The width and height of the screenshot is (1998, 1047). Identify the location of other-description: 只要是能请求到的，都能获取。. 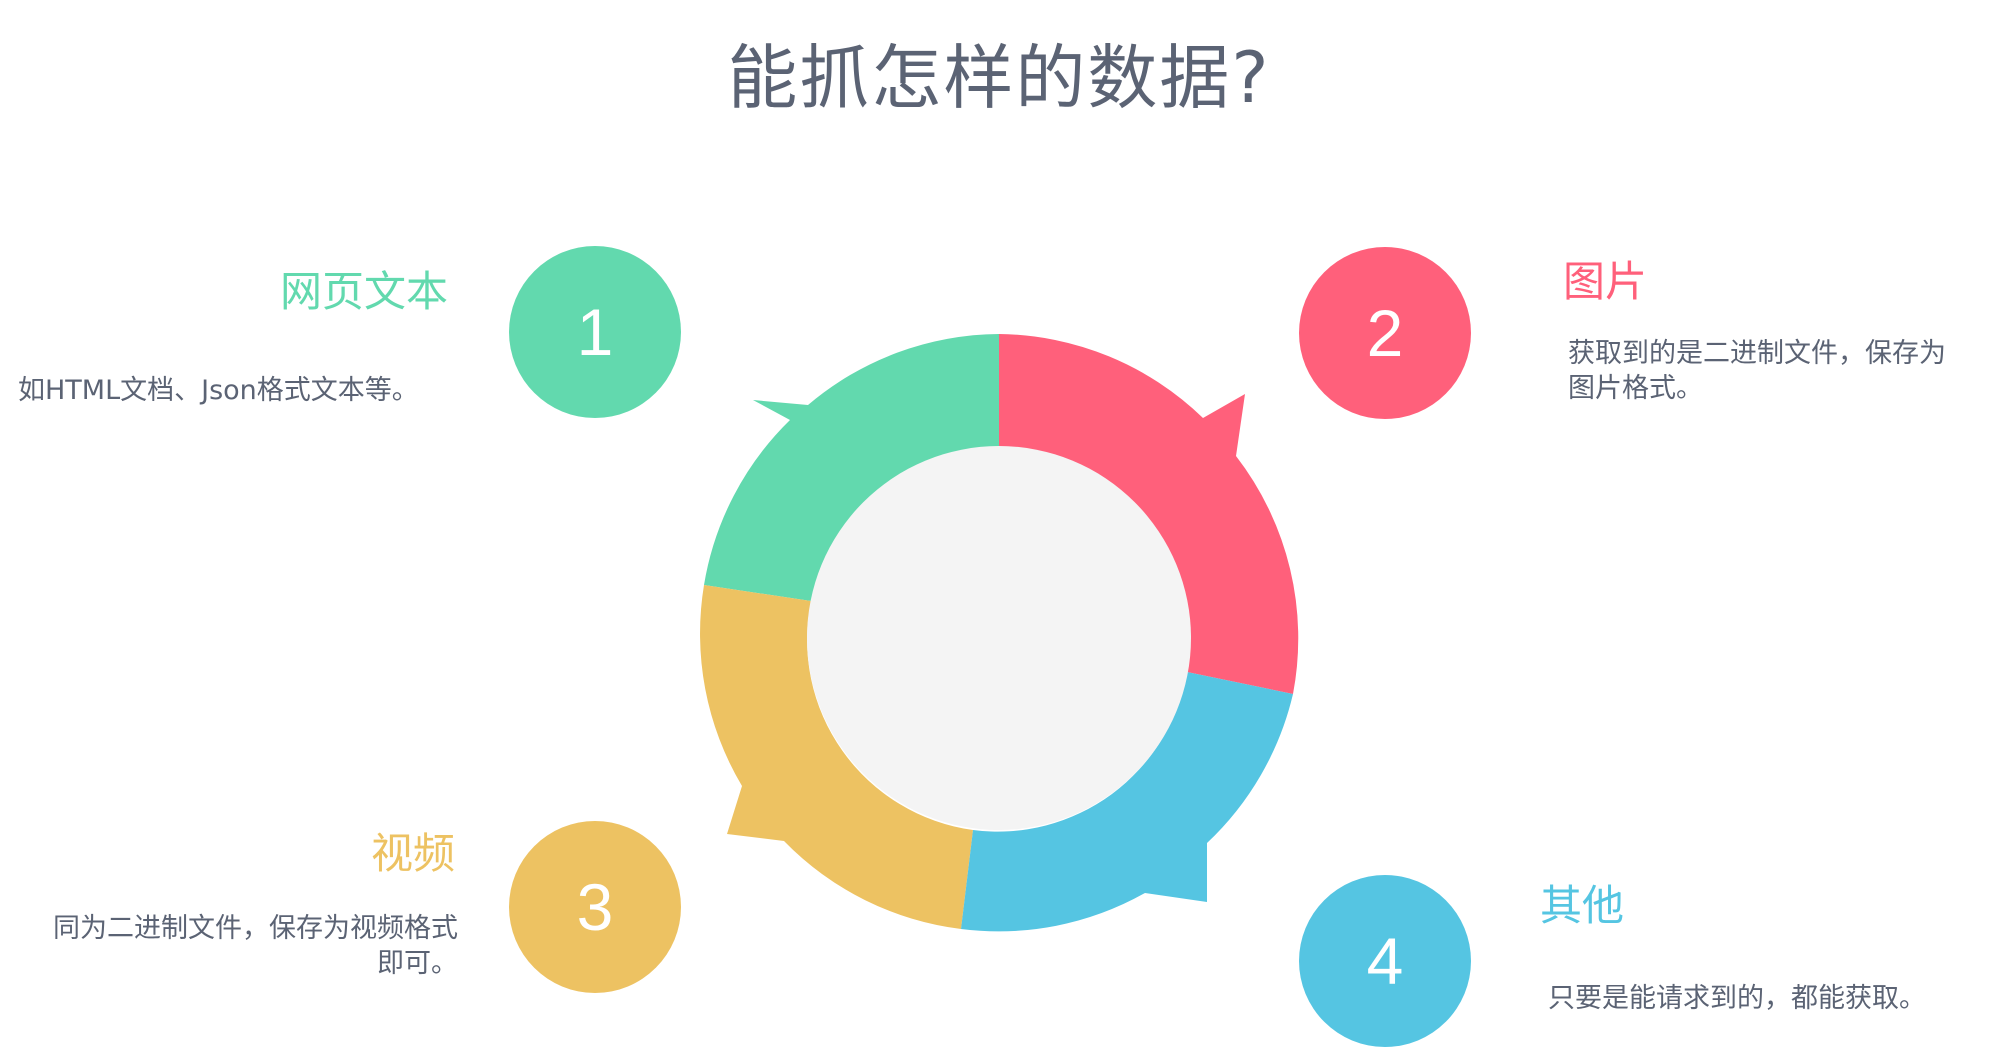
(1737, 998).